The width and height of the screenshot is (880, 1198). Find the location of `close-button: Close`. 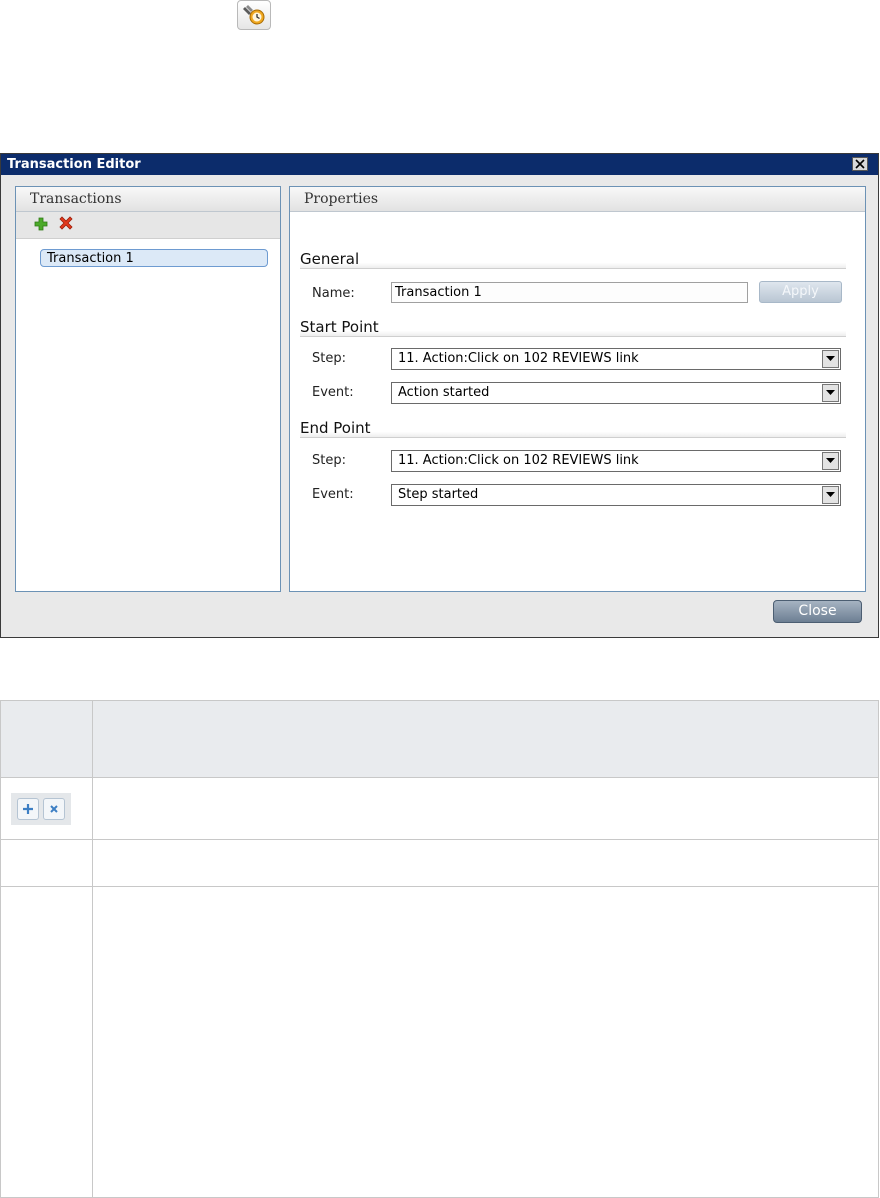

close-button: Close is located at coordinates (817, 611).